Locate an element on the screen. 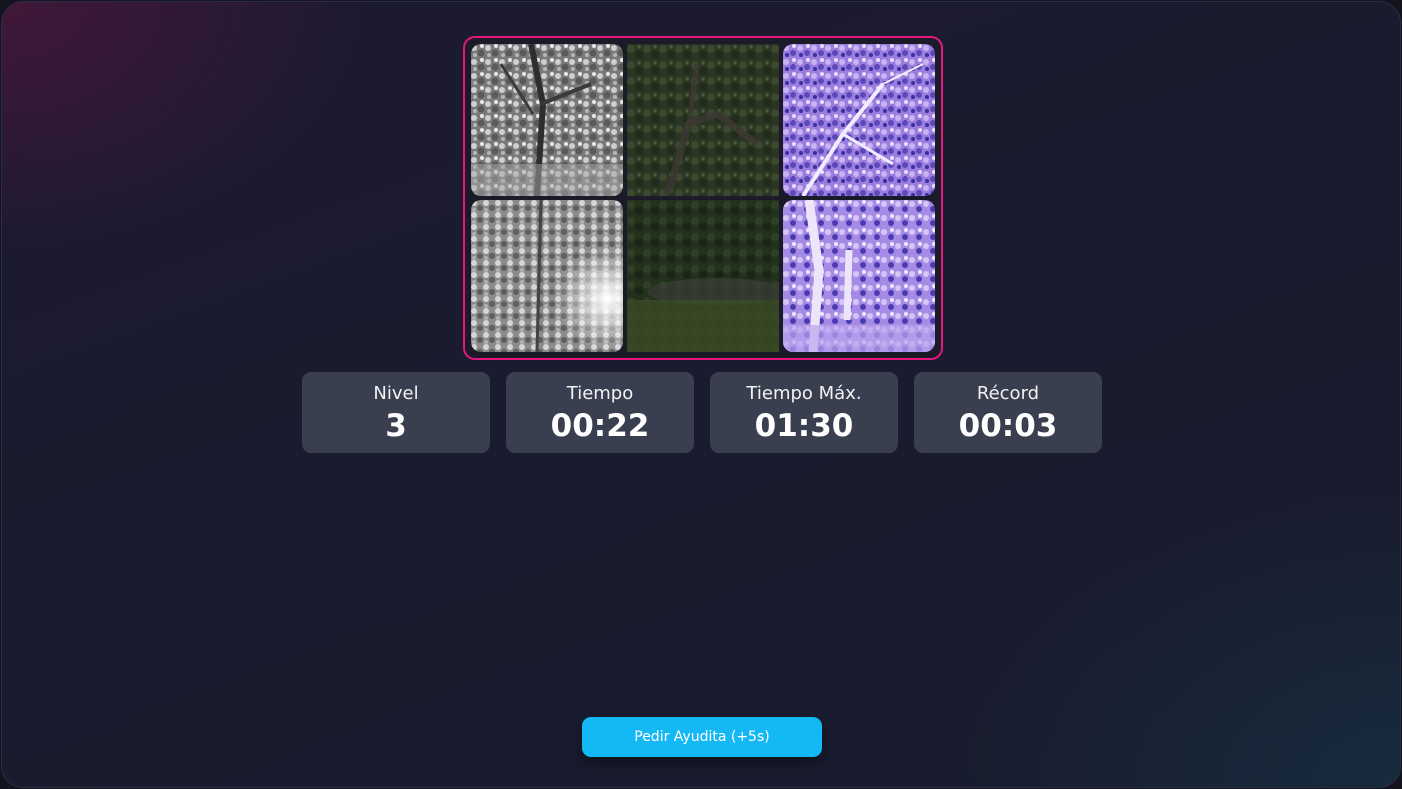 Image resolution: width=1402 pixels, height=789 pixels. record-label: Récord is located at coordinates (1008, 393).